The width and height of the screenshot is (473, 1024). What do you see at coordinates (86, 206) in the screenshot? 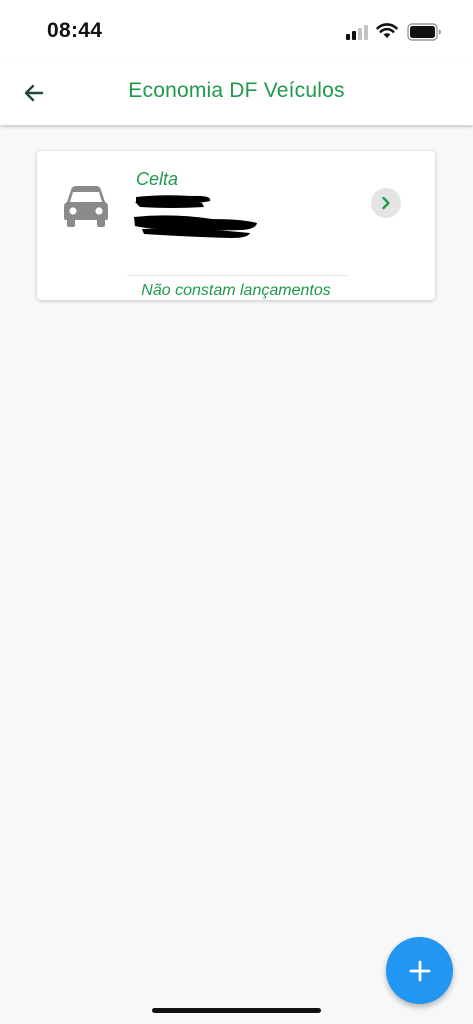
I see `car-icon` at bounding box center [86, 206].